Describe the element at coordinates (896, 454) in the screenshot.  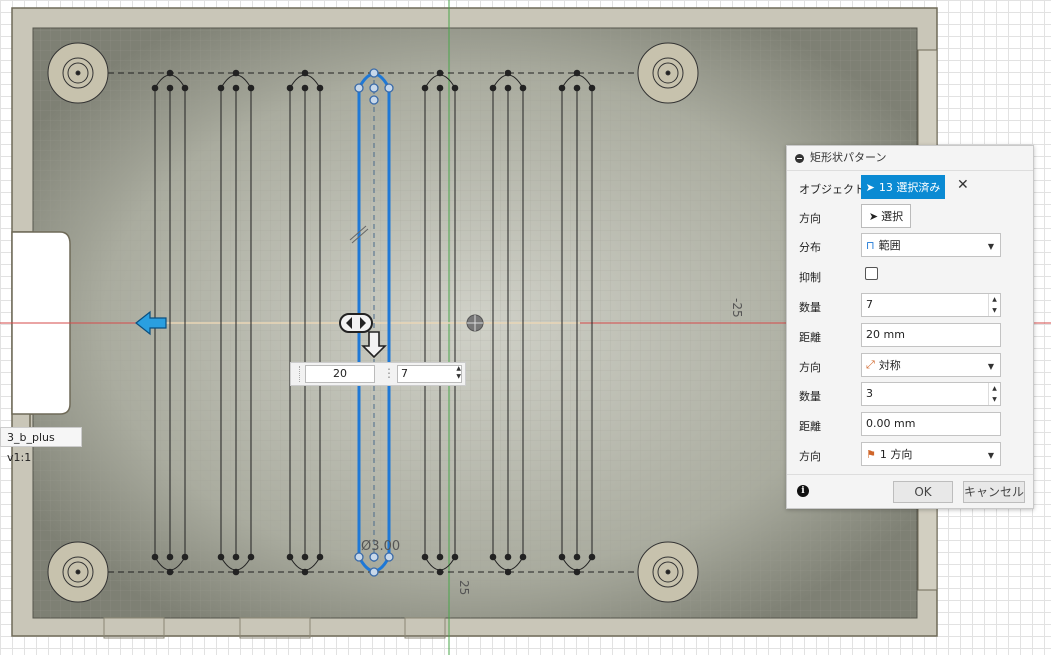
I see `direction-type2-value: 1 方向` at that location.